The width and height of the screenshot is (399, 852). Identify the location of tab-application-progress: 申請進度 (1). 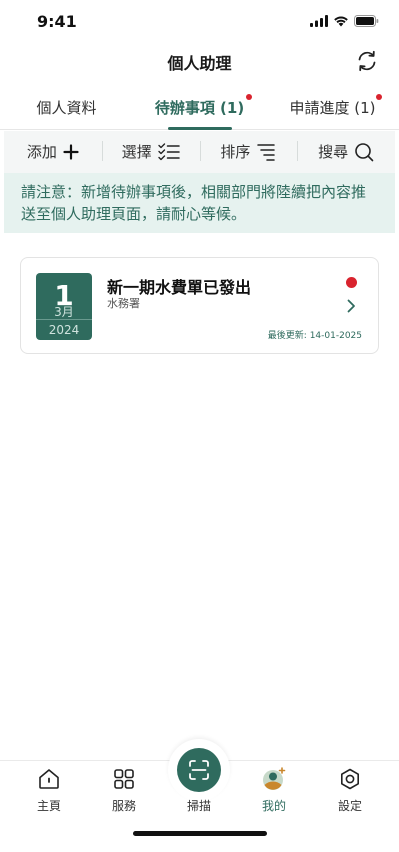
(332, 107).